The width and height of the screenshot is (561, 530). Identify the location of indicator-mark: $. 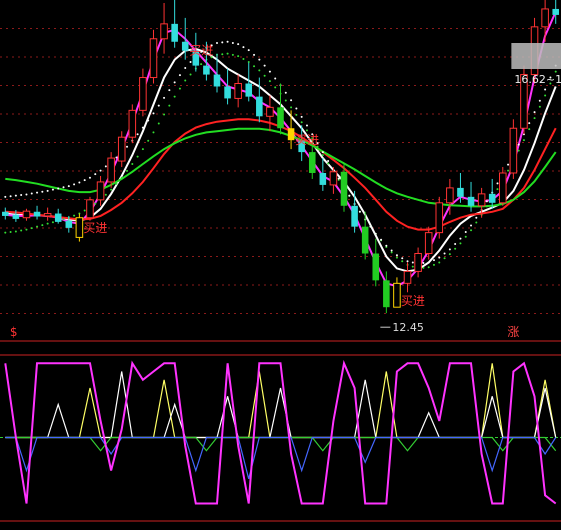
(14, 332).